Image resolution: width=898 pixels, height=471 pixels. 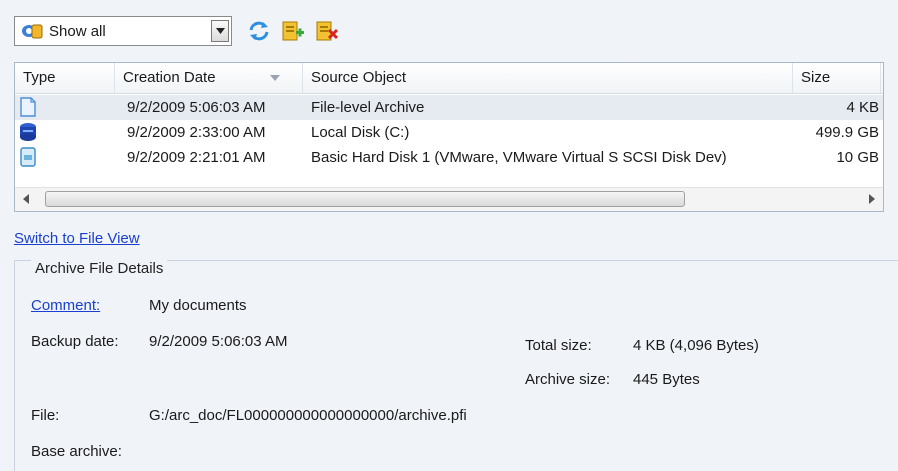 What do you see at coordinates (99, 268) in the screenshot?
I see `details-title: Archive File Details` at bounding box center [99, 268].